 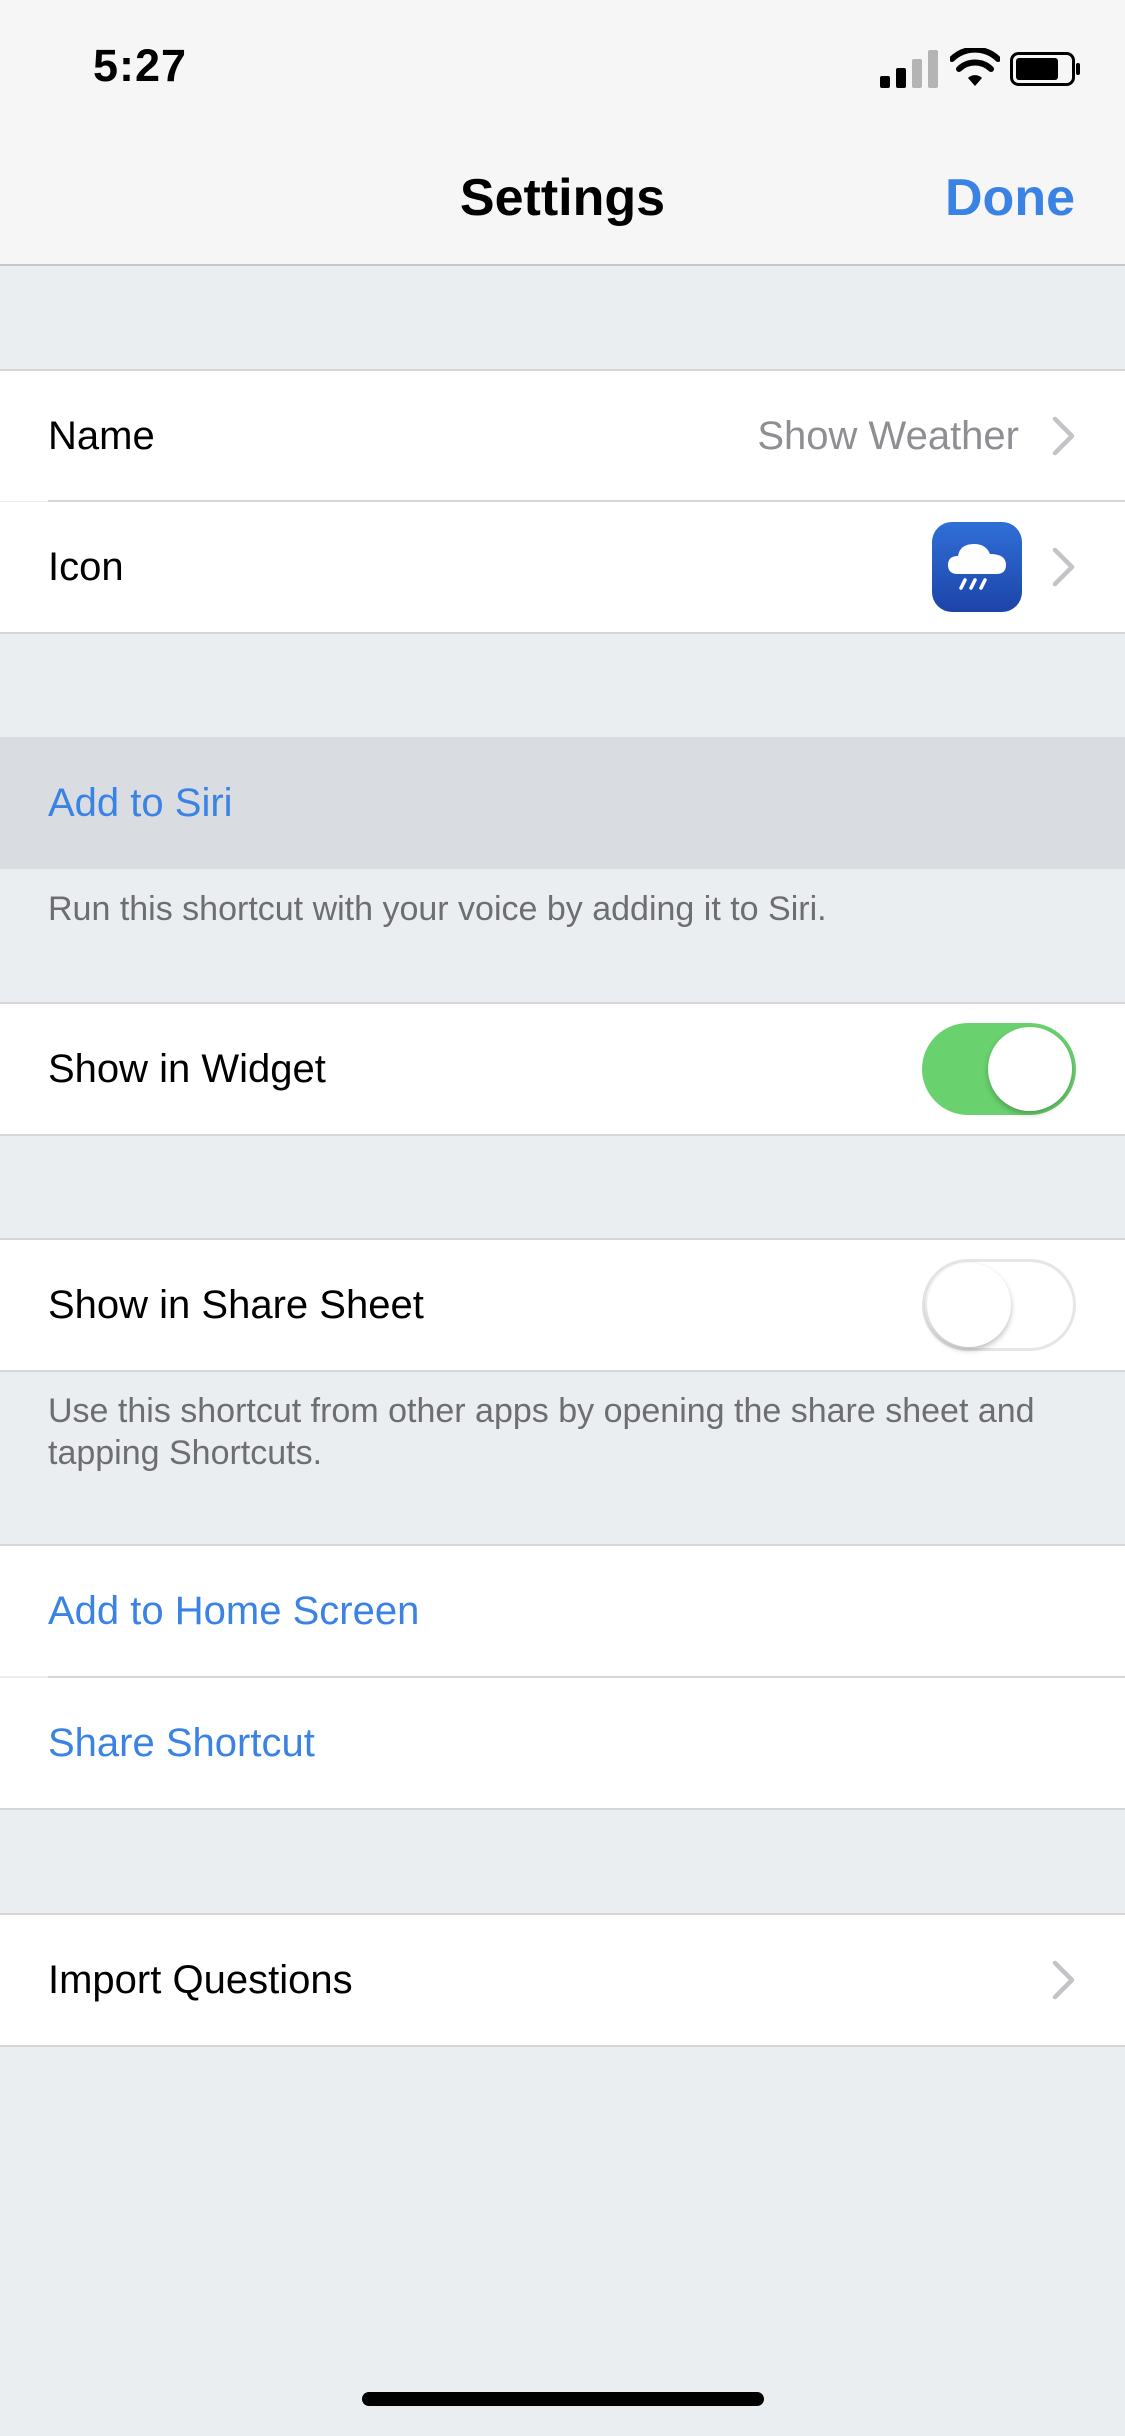 I want to click on cellular-signal-icon, so click(x=909, y=69).